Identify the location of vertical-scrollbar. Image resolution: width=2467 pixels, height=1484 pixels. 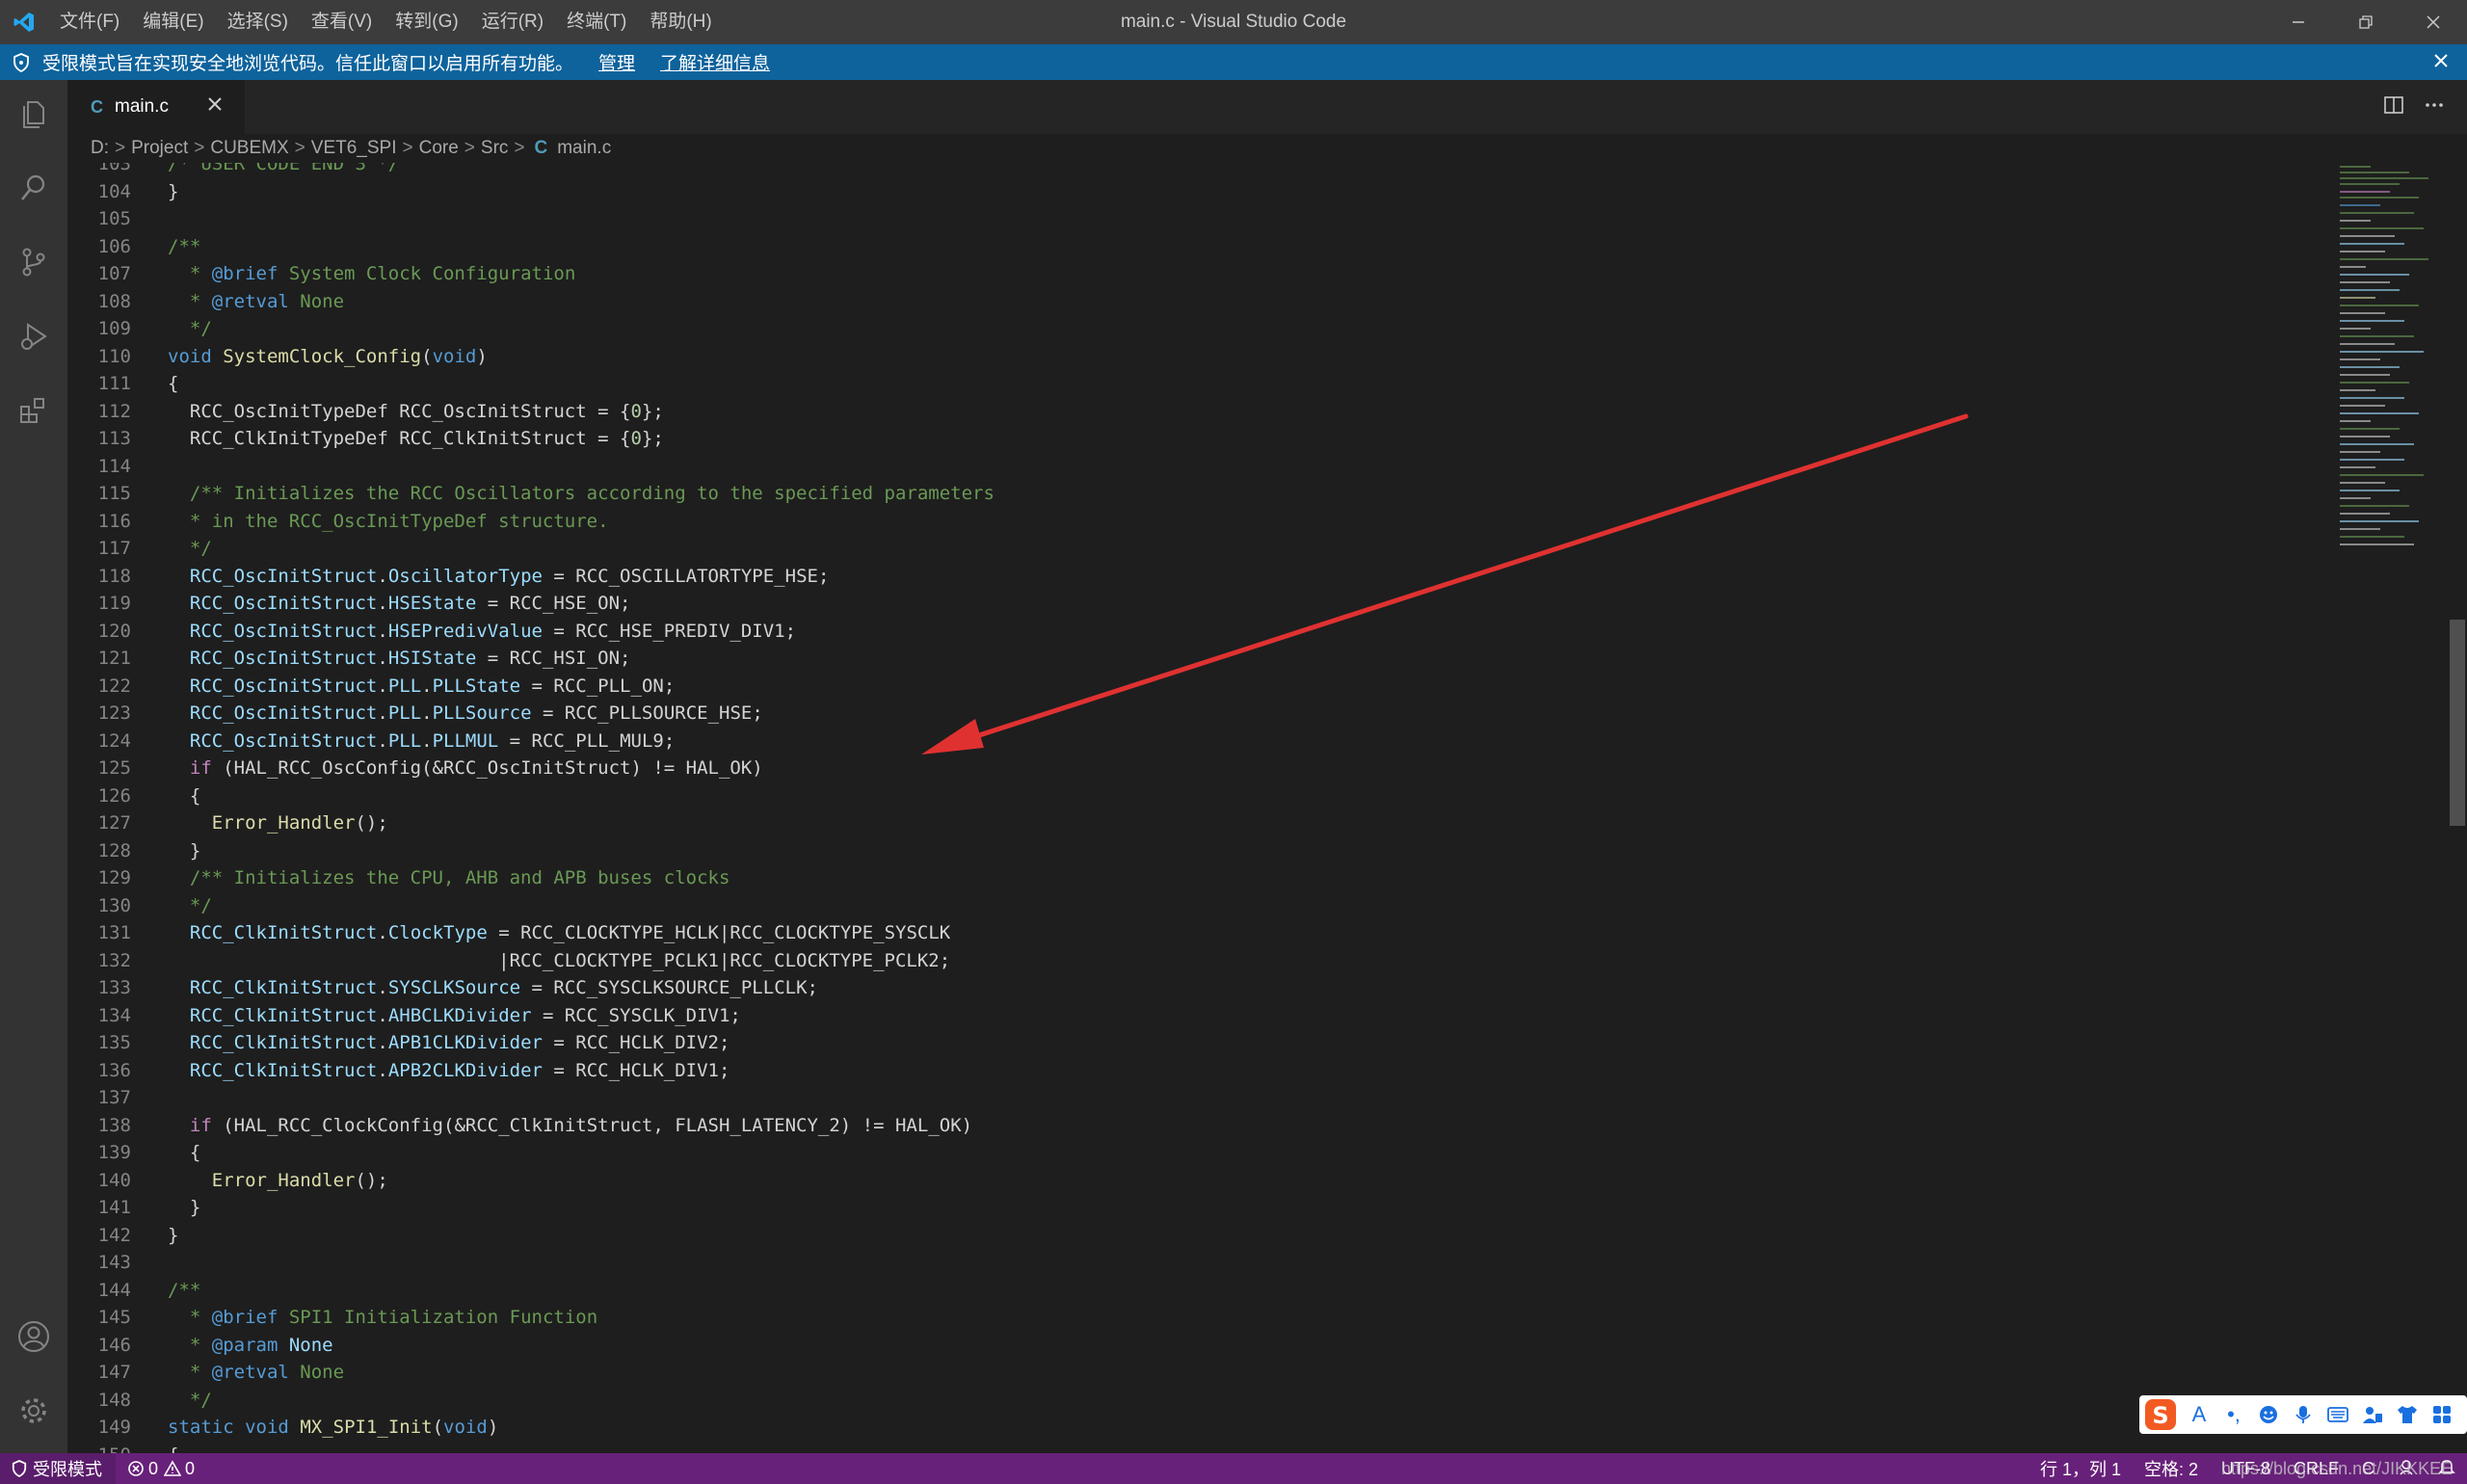
(2457, 808).